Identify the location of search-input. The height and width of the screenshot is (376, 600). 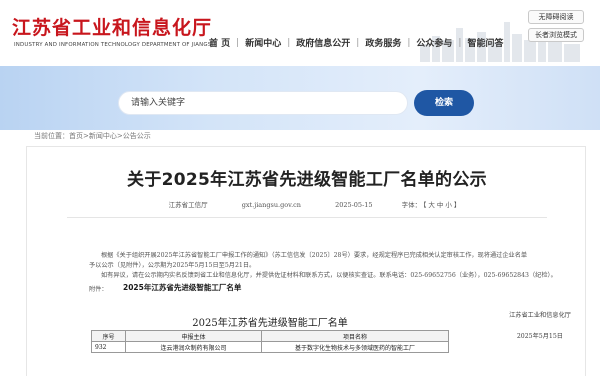
(266, 103).